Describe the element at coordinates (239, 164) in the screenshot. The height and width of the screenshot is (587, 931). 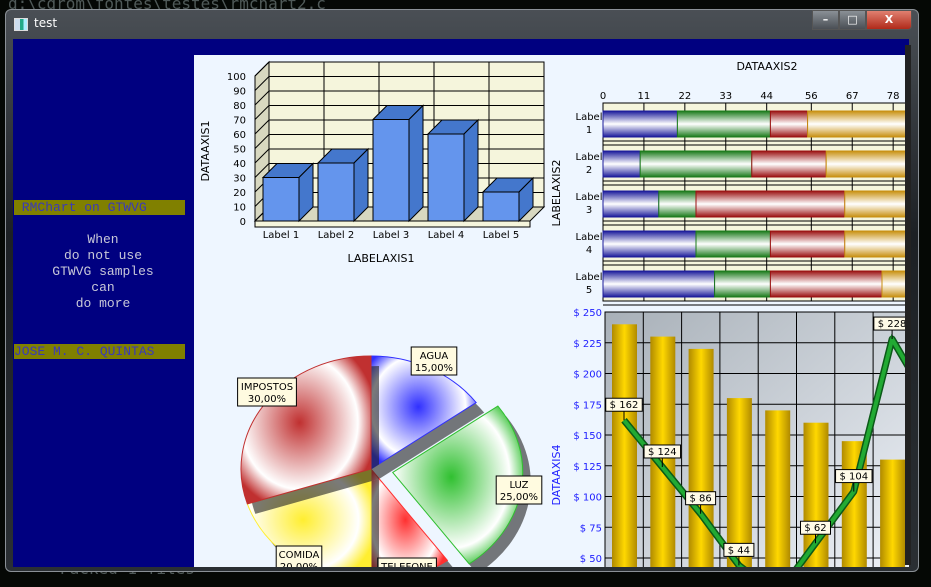
I see `bar1-ytick: 40` at that location.